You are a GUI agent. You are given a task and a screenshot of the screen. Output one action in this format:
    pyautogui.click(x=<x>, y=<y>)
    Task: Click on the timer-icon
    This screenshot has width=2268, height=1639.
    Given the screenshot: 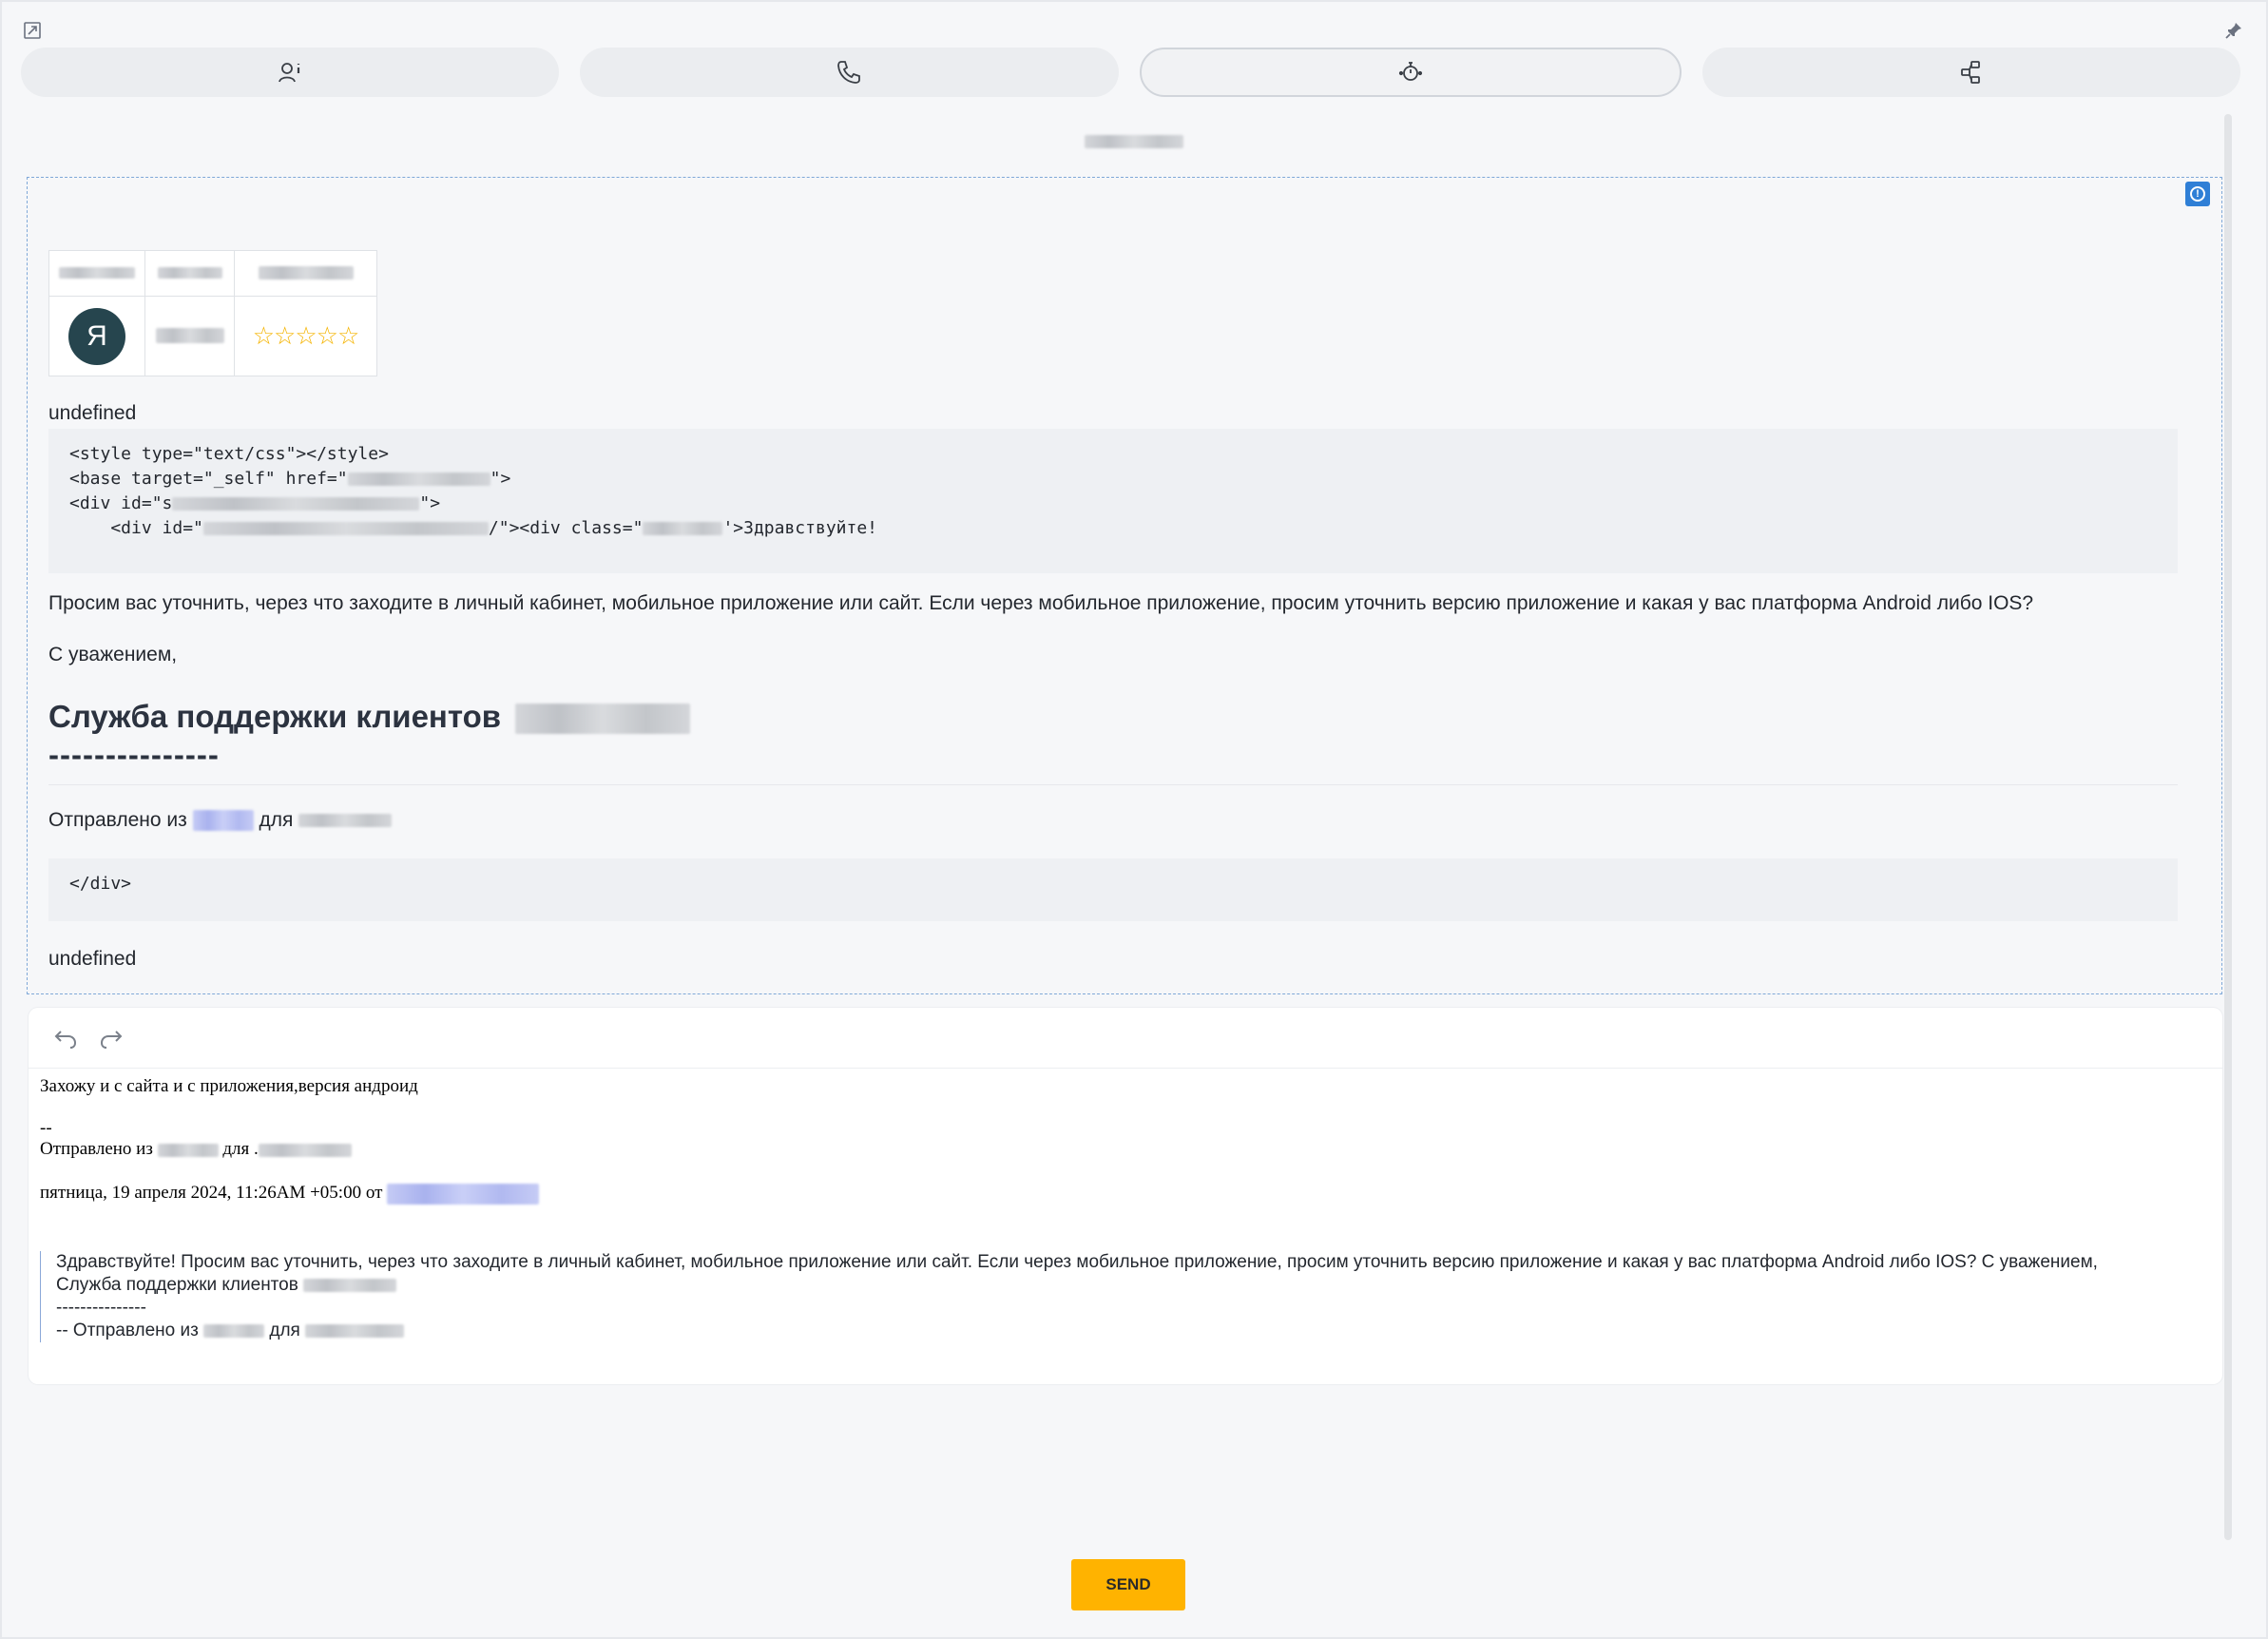 What is the action you would take?
    pyautogui.click(x=1410, y=71)
    